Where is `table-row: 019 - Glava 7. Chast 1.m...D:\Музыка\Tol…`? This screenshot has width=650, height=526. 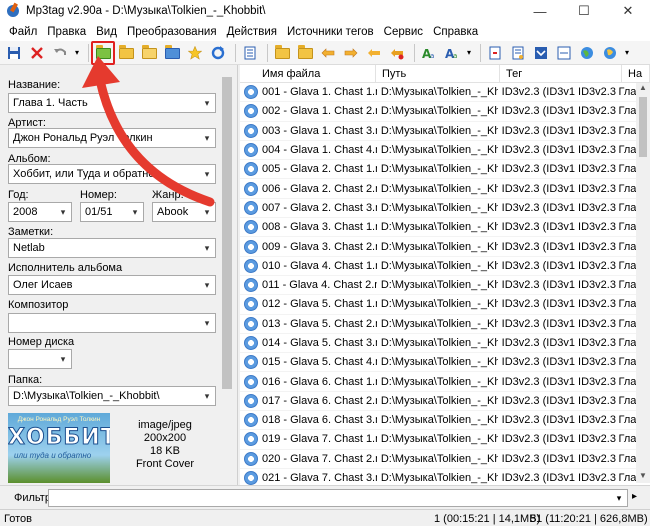 table-row: 019 - Glava 7. Chast 1.m...D:\Музыка\Tol… is located at coordinates (438, 440).